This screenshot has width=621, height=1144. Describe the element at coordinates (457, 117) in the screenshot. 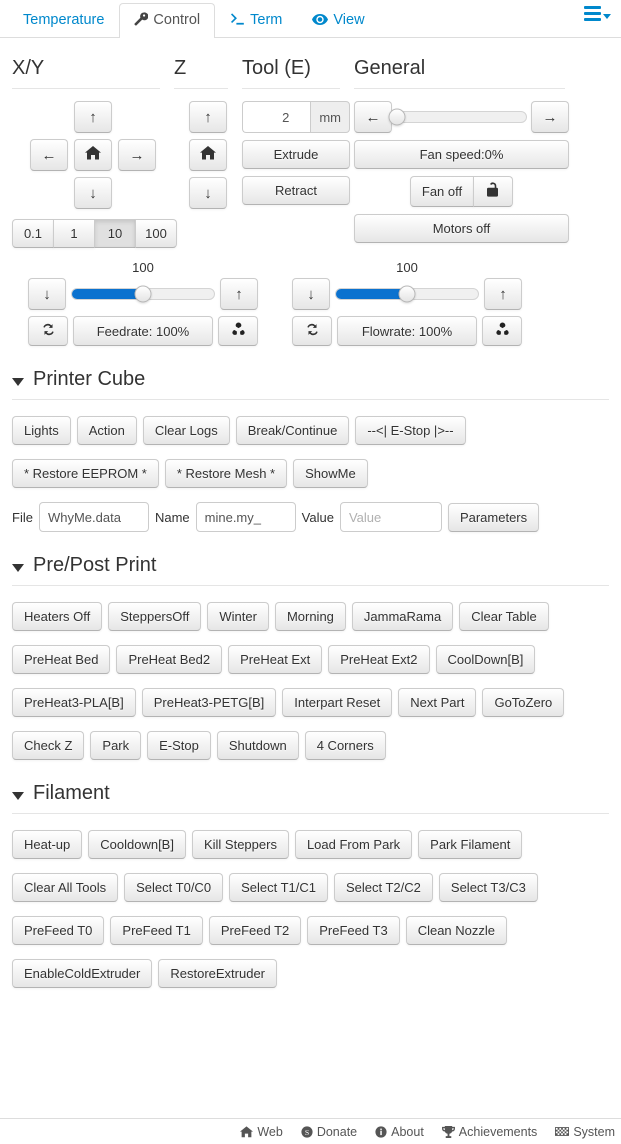

I see `fan-speed-slider` at that location.